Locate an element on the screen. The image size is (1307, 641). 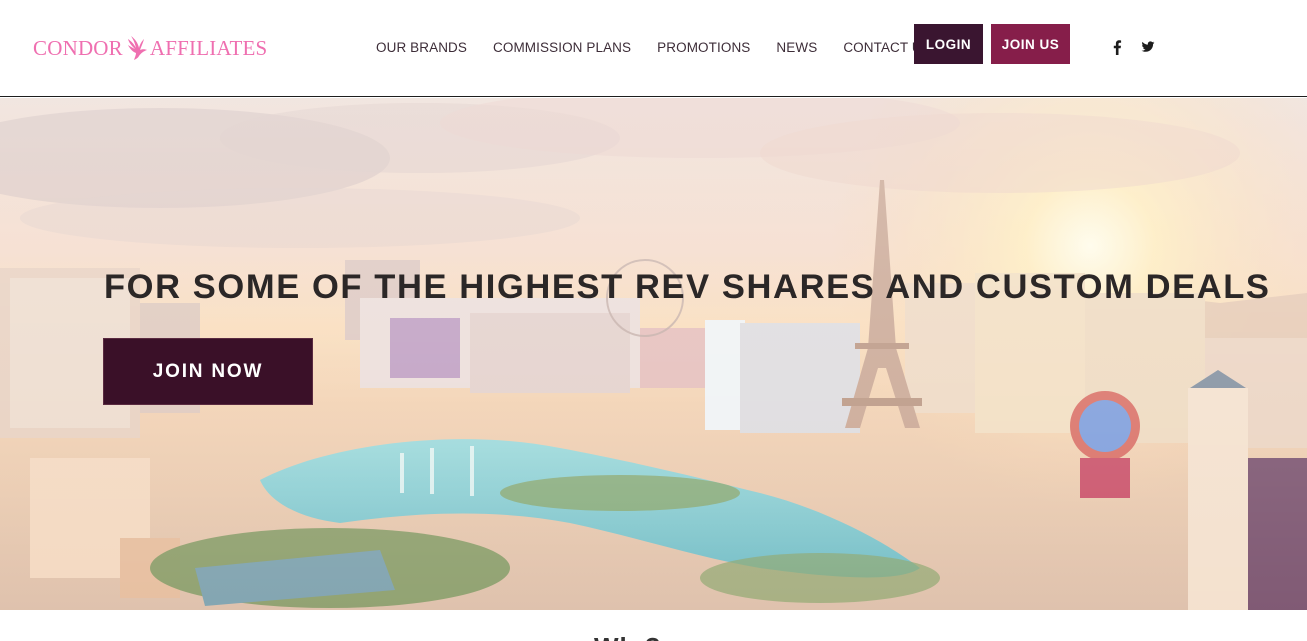
nav-item-our-brands: OUR BRANDS is located at coordinates (421, 48).